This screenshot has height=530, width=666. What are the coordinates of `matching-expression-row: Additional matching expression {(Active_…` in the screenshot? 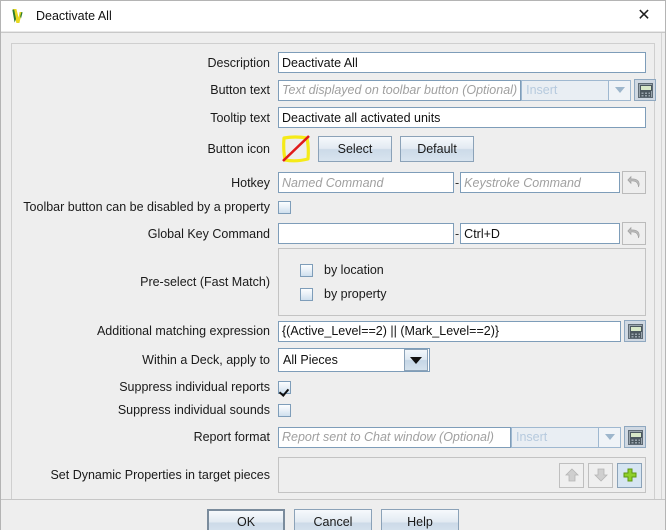 It's located at (333, 331).